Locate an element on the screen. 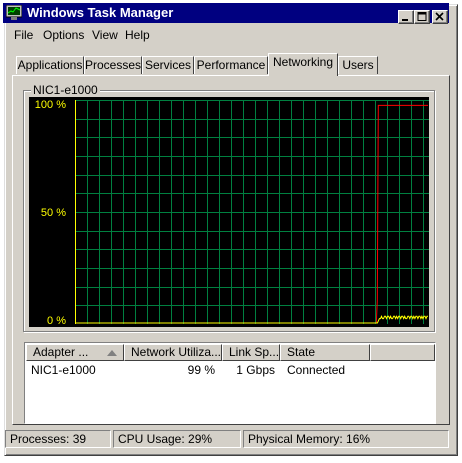 The width and height of the screenshot is (462, 463). close-icon is located at coordinates (439, 16).